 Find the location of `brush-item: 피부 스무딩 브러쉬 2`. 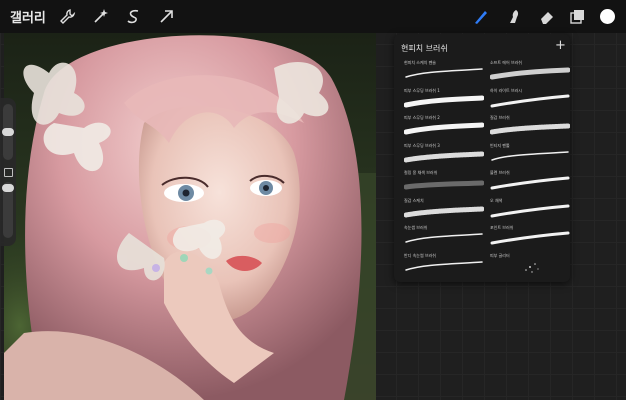

brush-item: 피부 스무딩 브러쉬 2 is located at coordinates (444, 128).